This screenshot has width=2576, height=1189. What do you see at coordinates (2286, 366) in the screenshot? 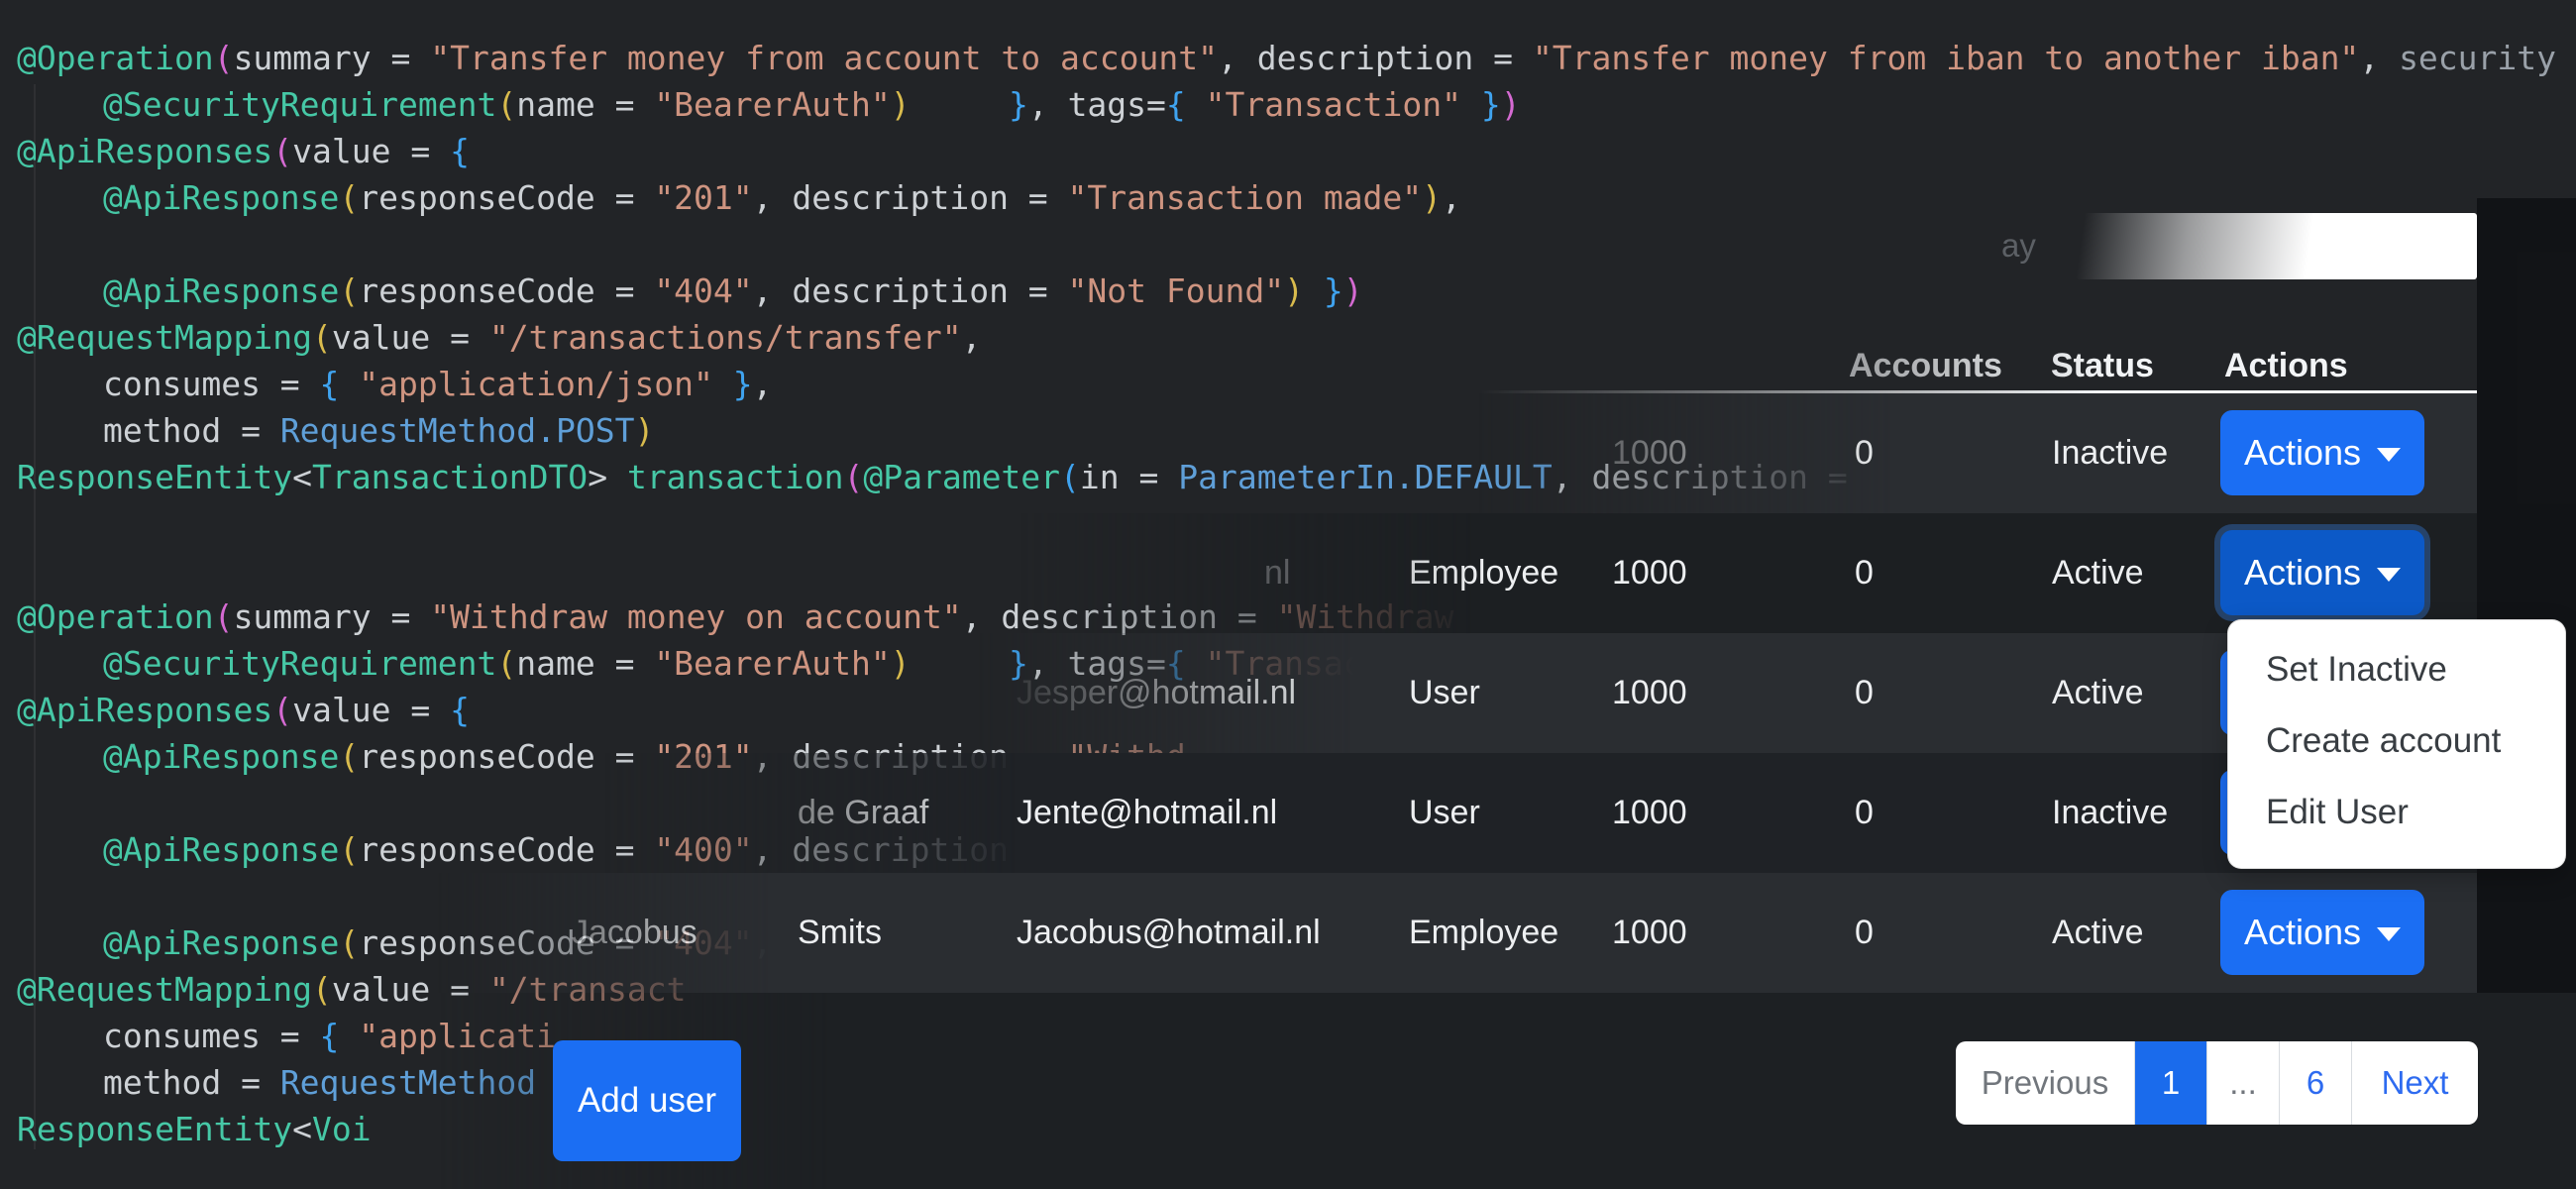
I see `header-cell-actions: Actions` at bounding box center [2286, 366].